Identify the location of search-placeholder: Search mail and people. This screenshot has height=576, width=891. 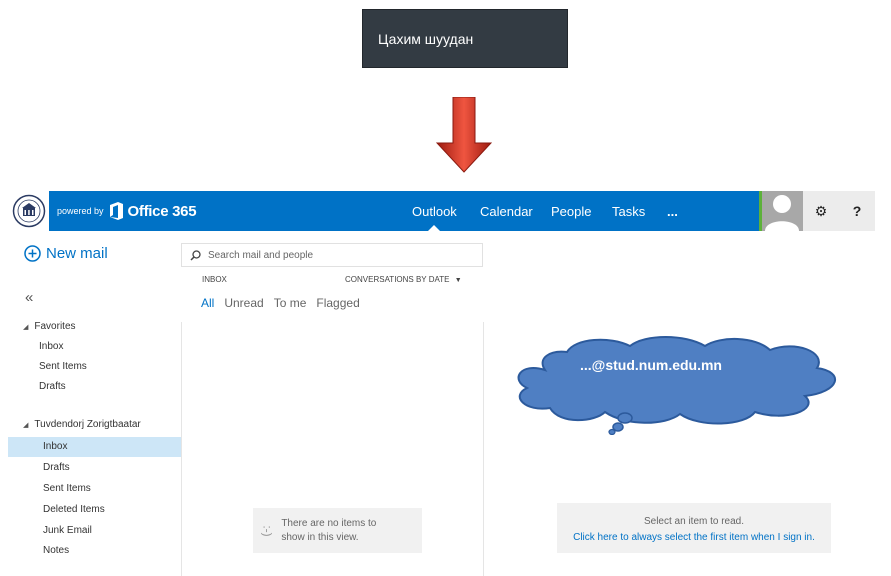
(261, 255).